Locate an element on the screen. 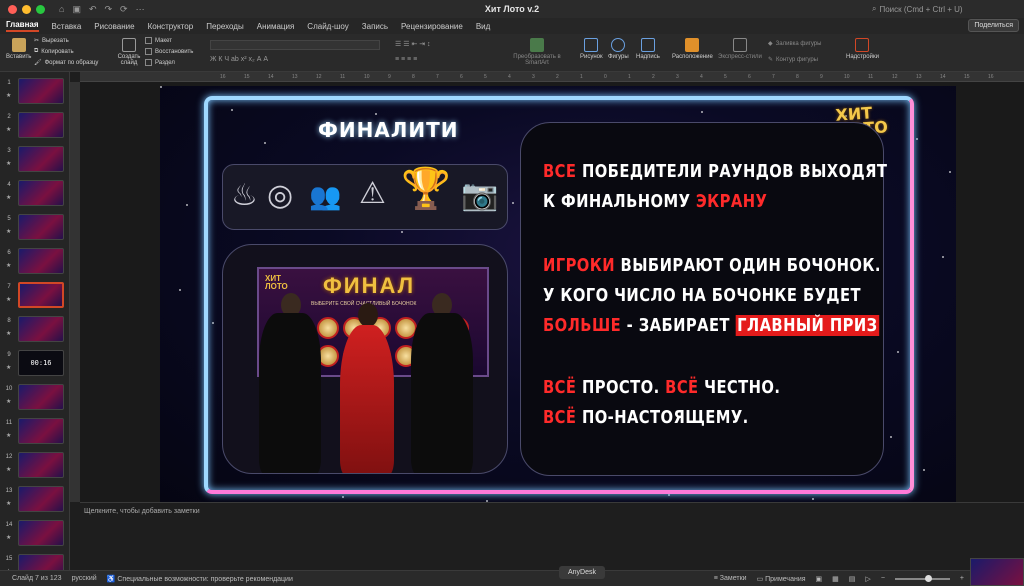 The width and height of the screenshot is (1024, 586). slide-thumbnail: 9 ★ 00:16 is located at coordinates (36, 365).